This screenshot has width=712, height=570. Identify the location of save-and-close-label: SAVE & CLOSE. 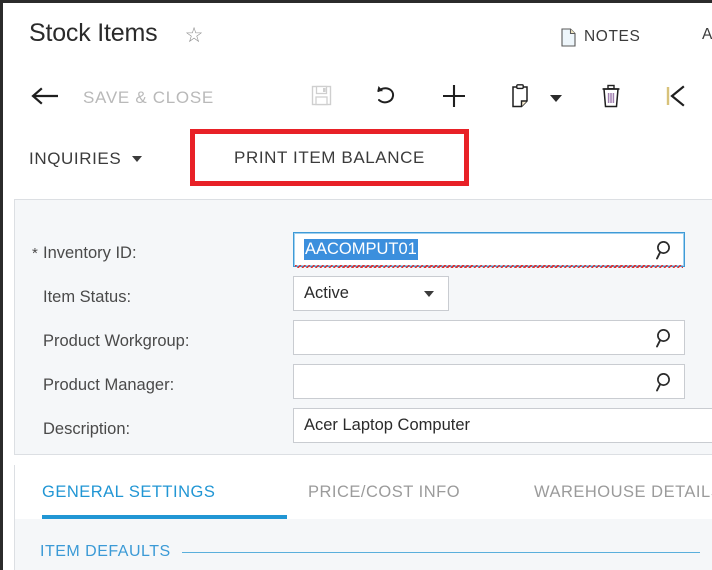
(148, 97).